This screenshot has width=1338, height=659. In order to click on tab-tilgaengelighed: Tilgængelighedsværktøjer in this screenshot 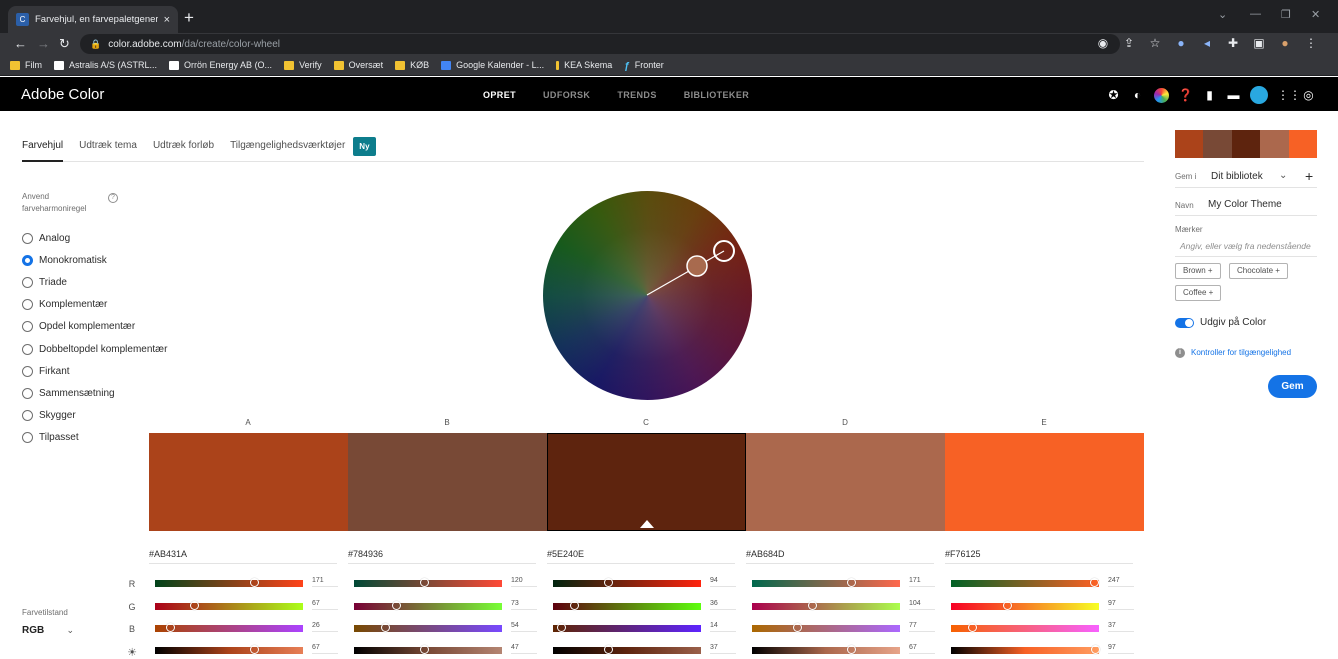, I will do `click(287, 149)`.